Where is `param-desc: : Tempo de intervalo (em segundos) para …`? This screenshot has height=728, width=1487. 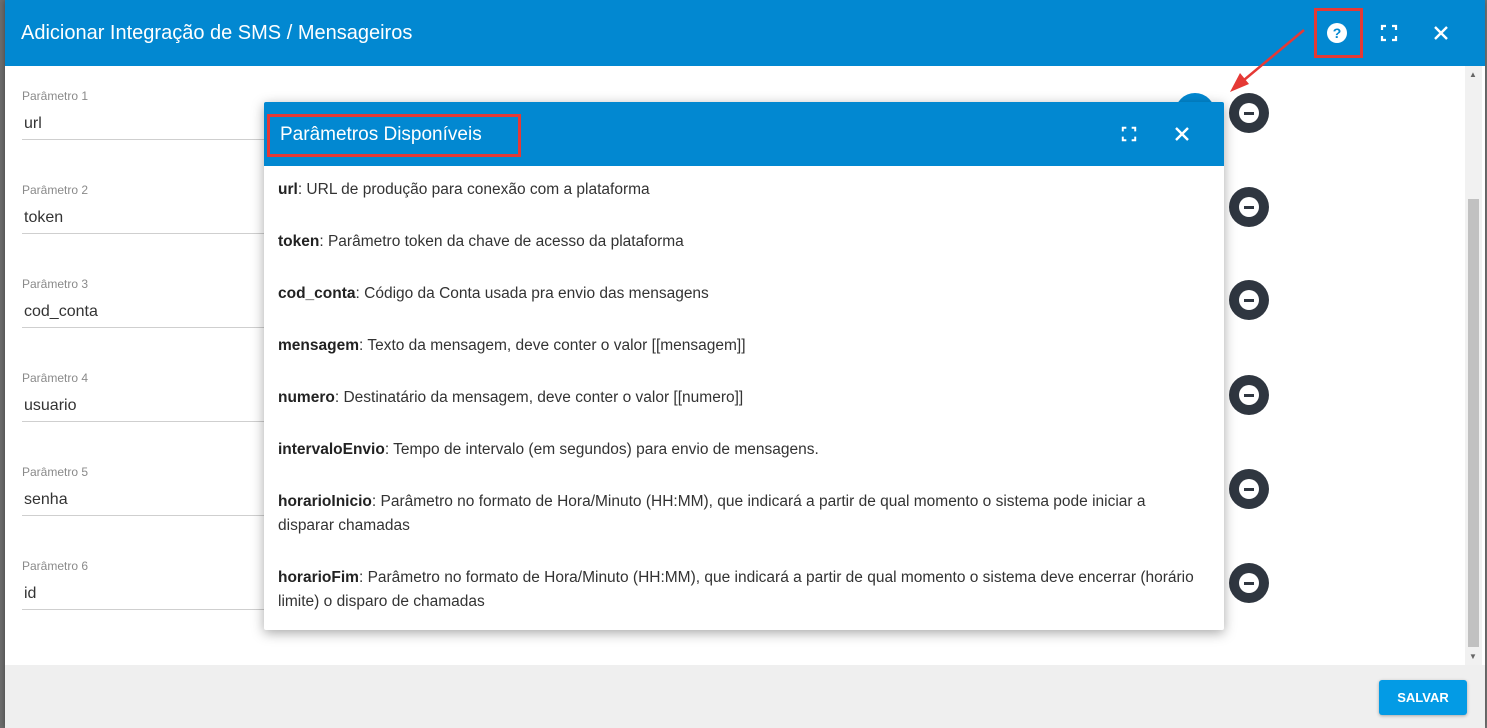 param-desc: : Tempo de intervalo (em segundos) para … is located at coordinates (601, 449).